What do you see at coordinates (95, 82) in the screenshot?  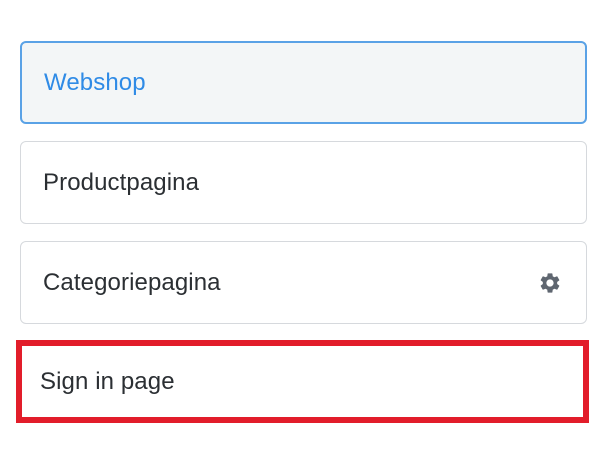 I see `page-item-label: Webshop` at bounding box center [95, 82].